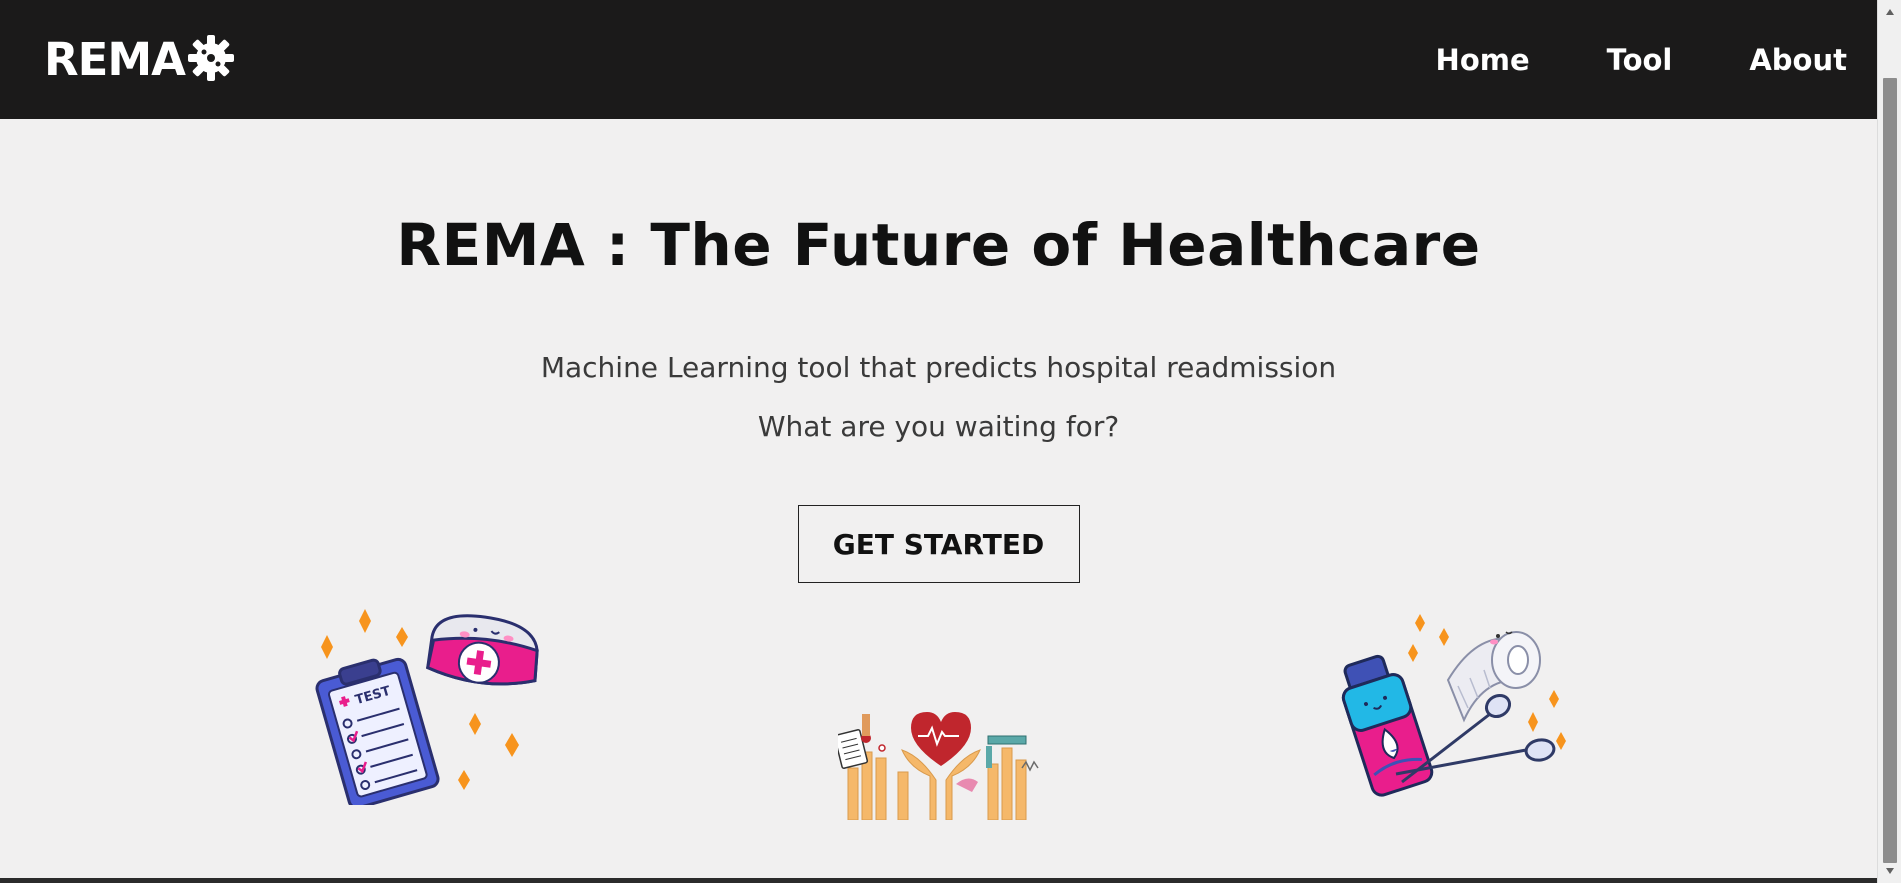  Describe the element at coordinates (427, 707) in the screenshot. I see `clipboard-and-nurse-cap-icon: TEST` at that location.